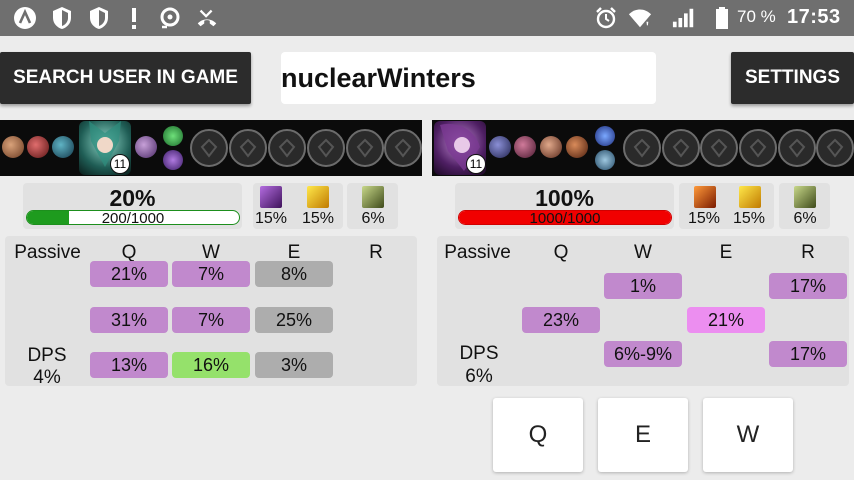  Describe the element at coordinates (814, 17) in the screenshot. I see `clock: 17:53` at that location.